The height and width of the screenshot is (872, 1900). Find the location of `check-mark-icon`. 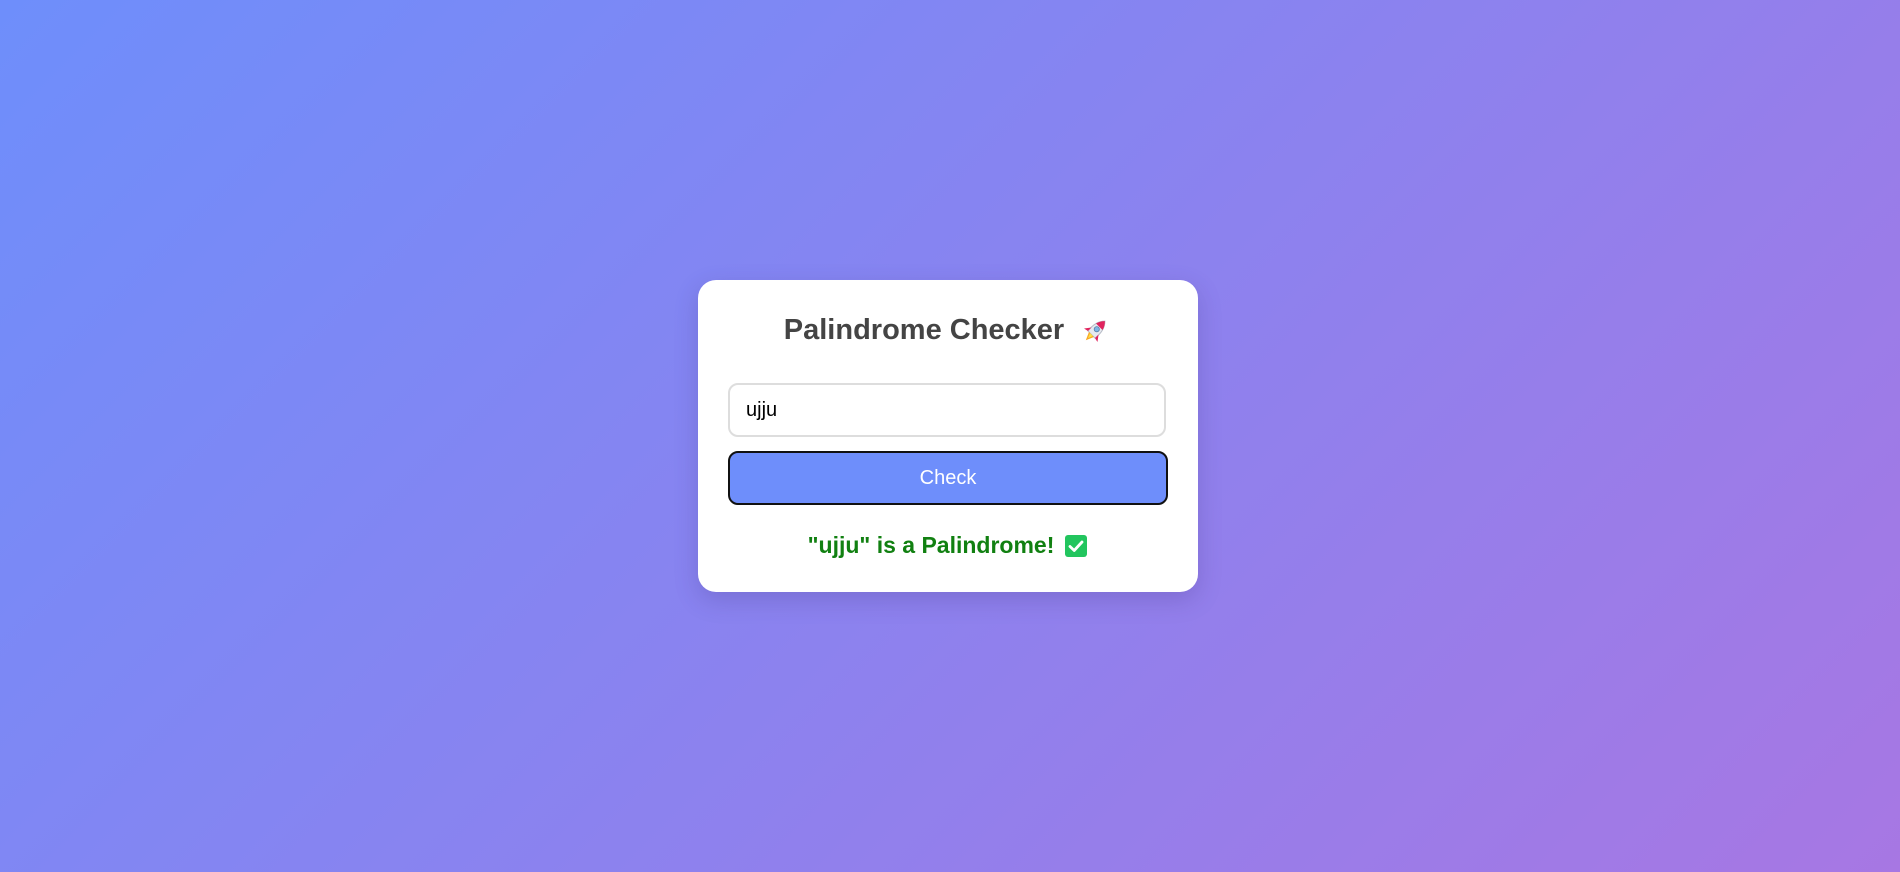

check-mark-icon is located at coordinates (1076, 546).